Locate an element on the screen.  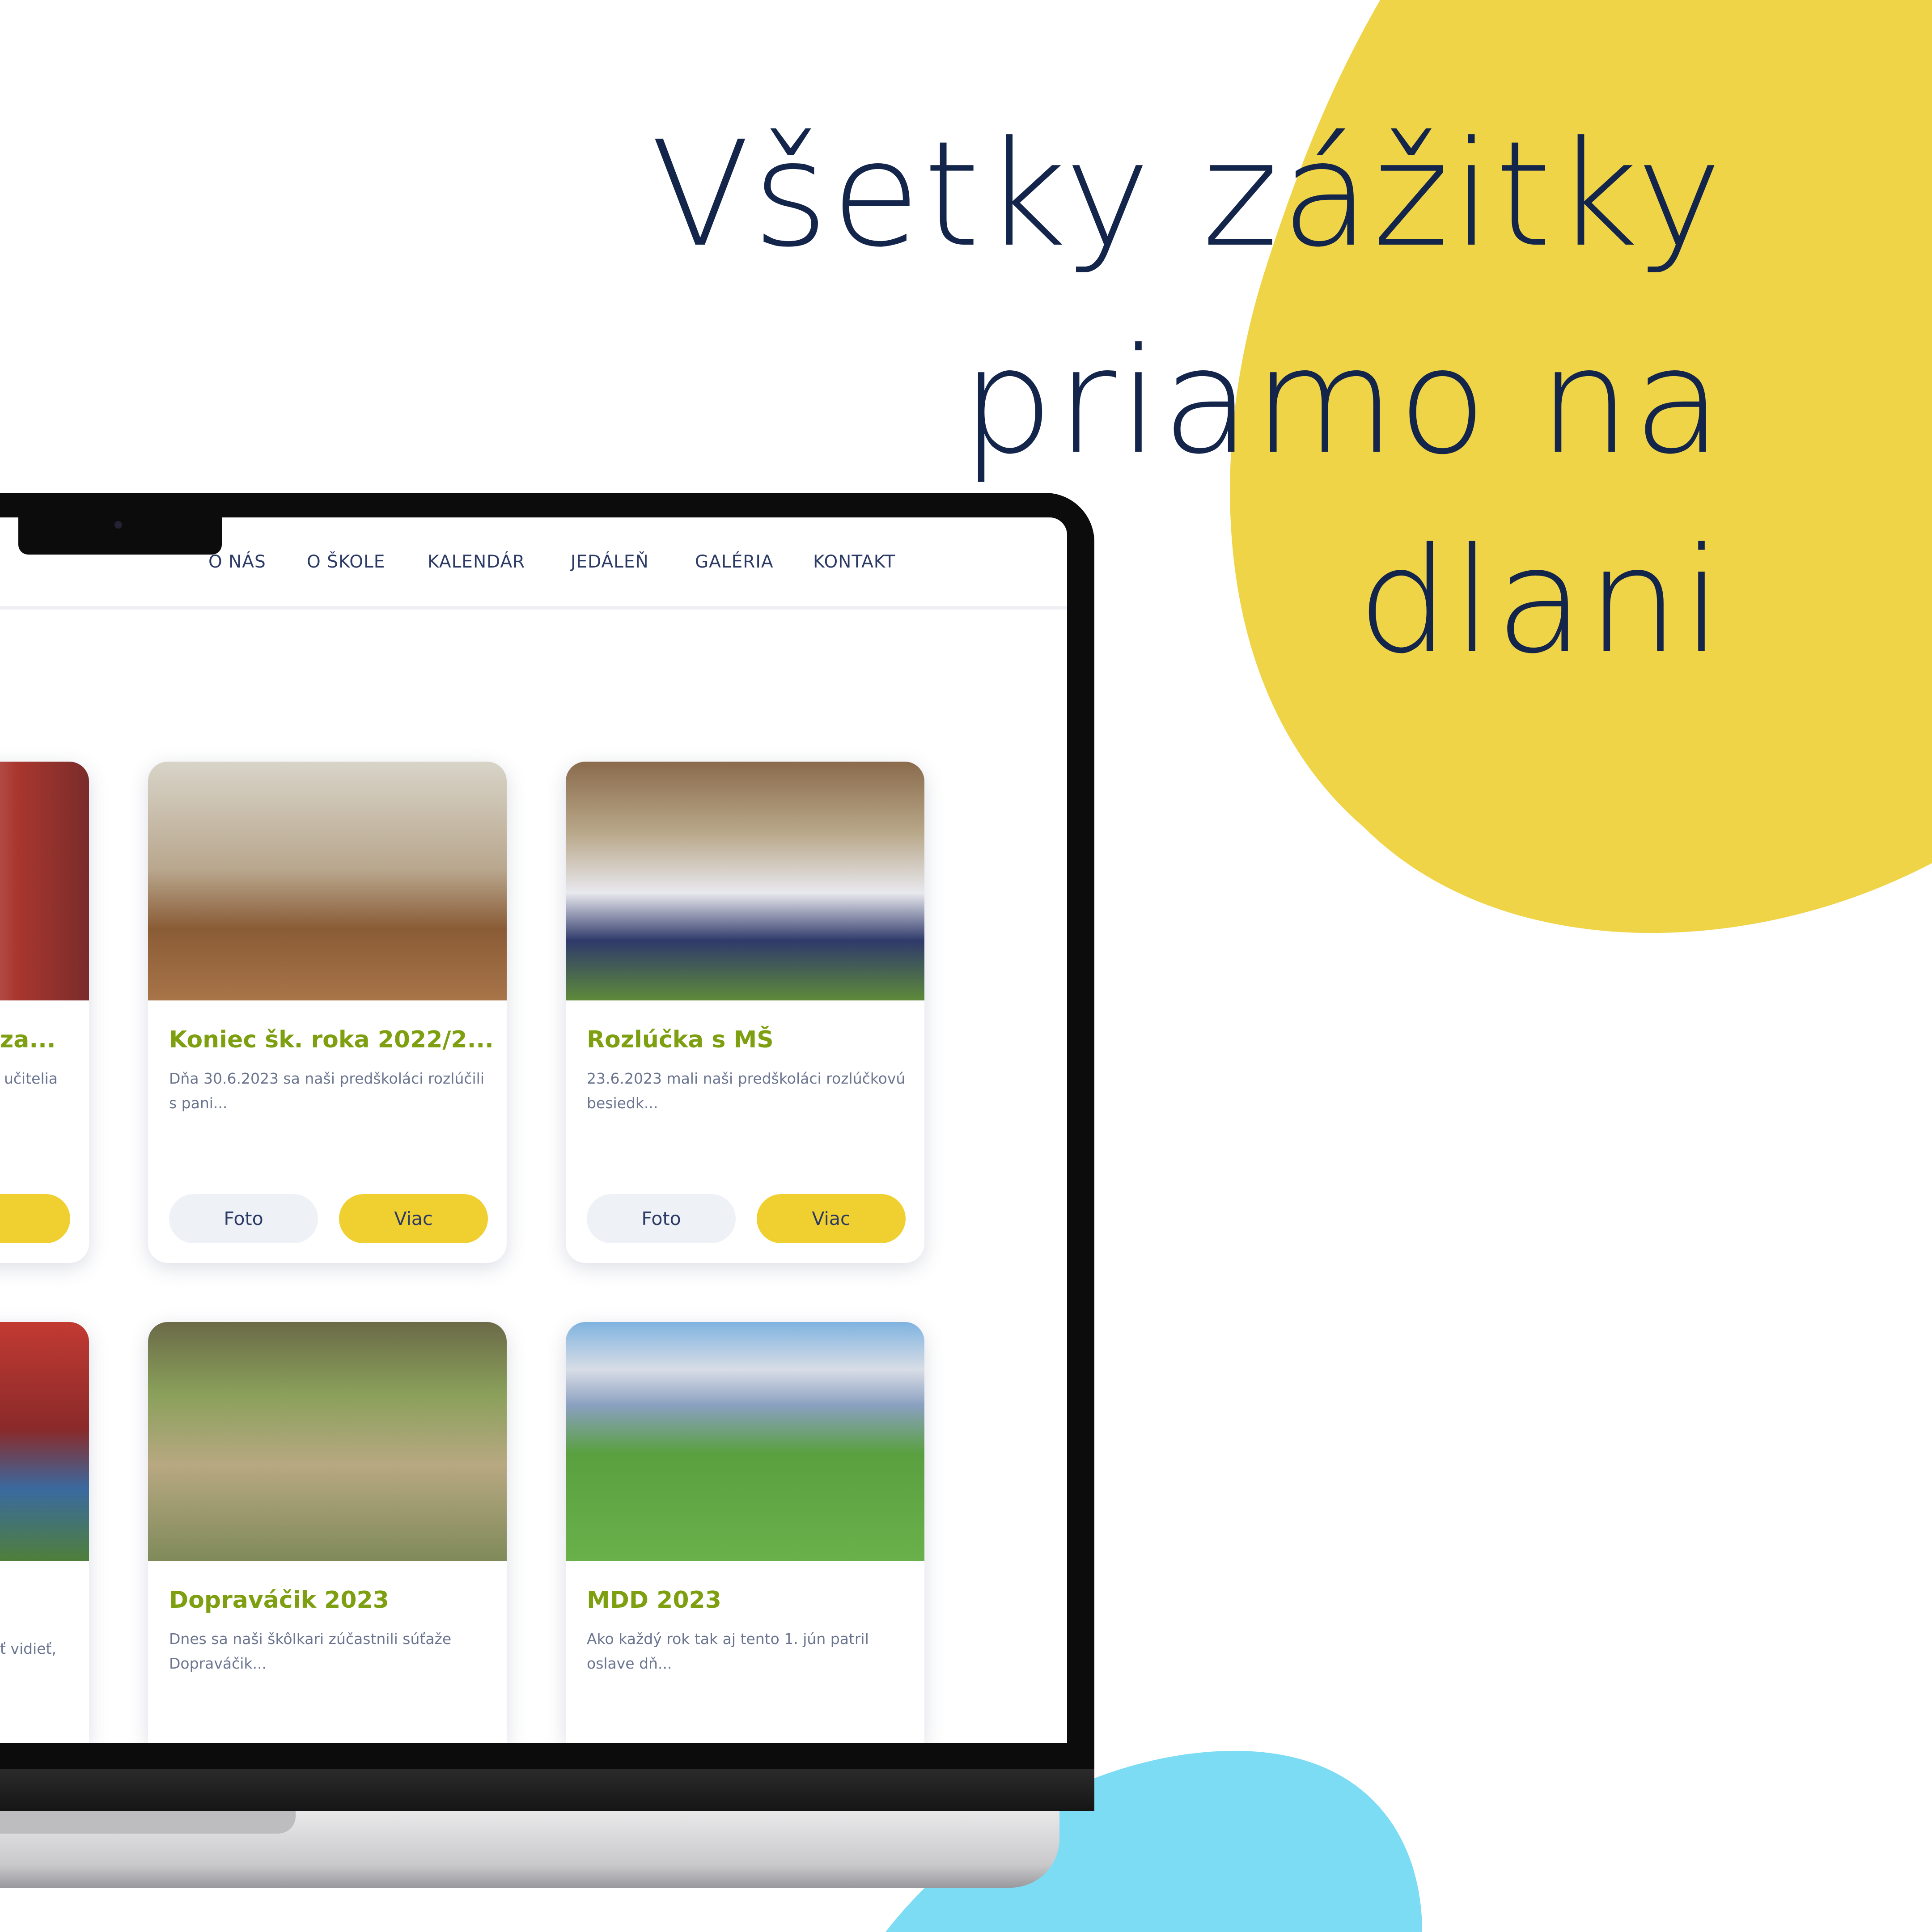
card-description: učitelia is located at coordinates (31, 1078).